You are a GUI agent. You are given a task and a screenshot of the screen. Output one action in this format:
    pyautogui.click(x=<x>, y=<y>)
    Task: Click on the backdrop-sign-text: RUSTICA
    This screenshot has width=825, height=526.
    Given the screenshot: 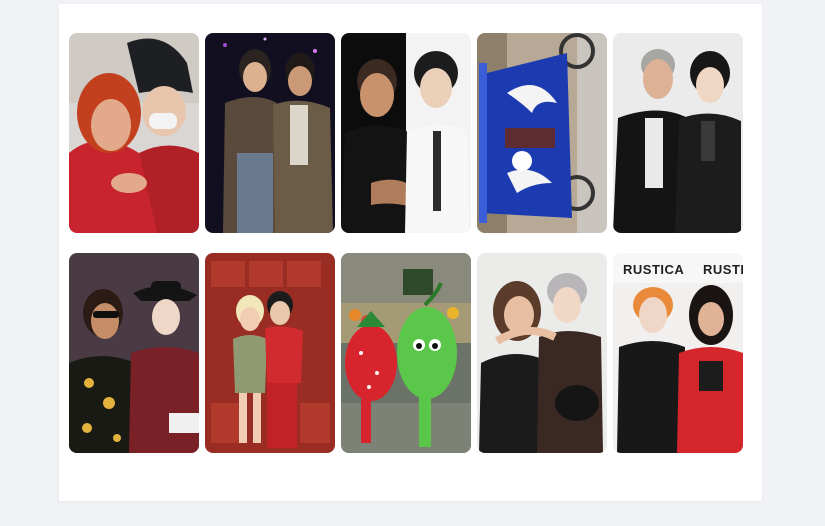 What is the action you would take?
    pyautogui.click(x=654, y=269)
    